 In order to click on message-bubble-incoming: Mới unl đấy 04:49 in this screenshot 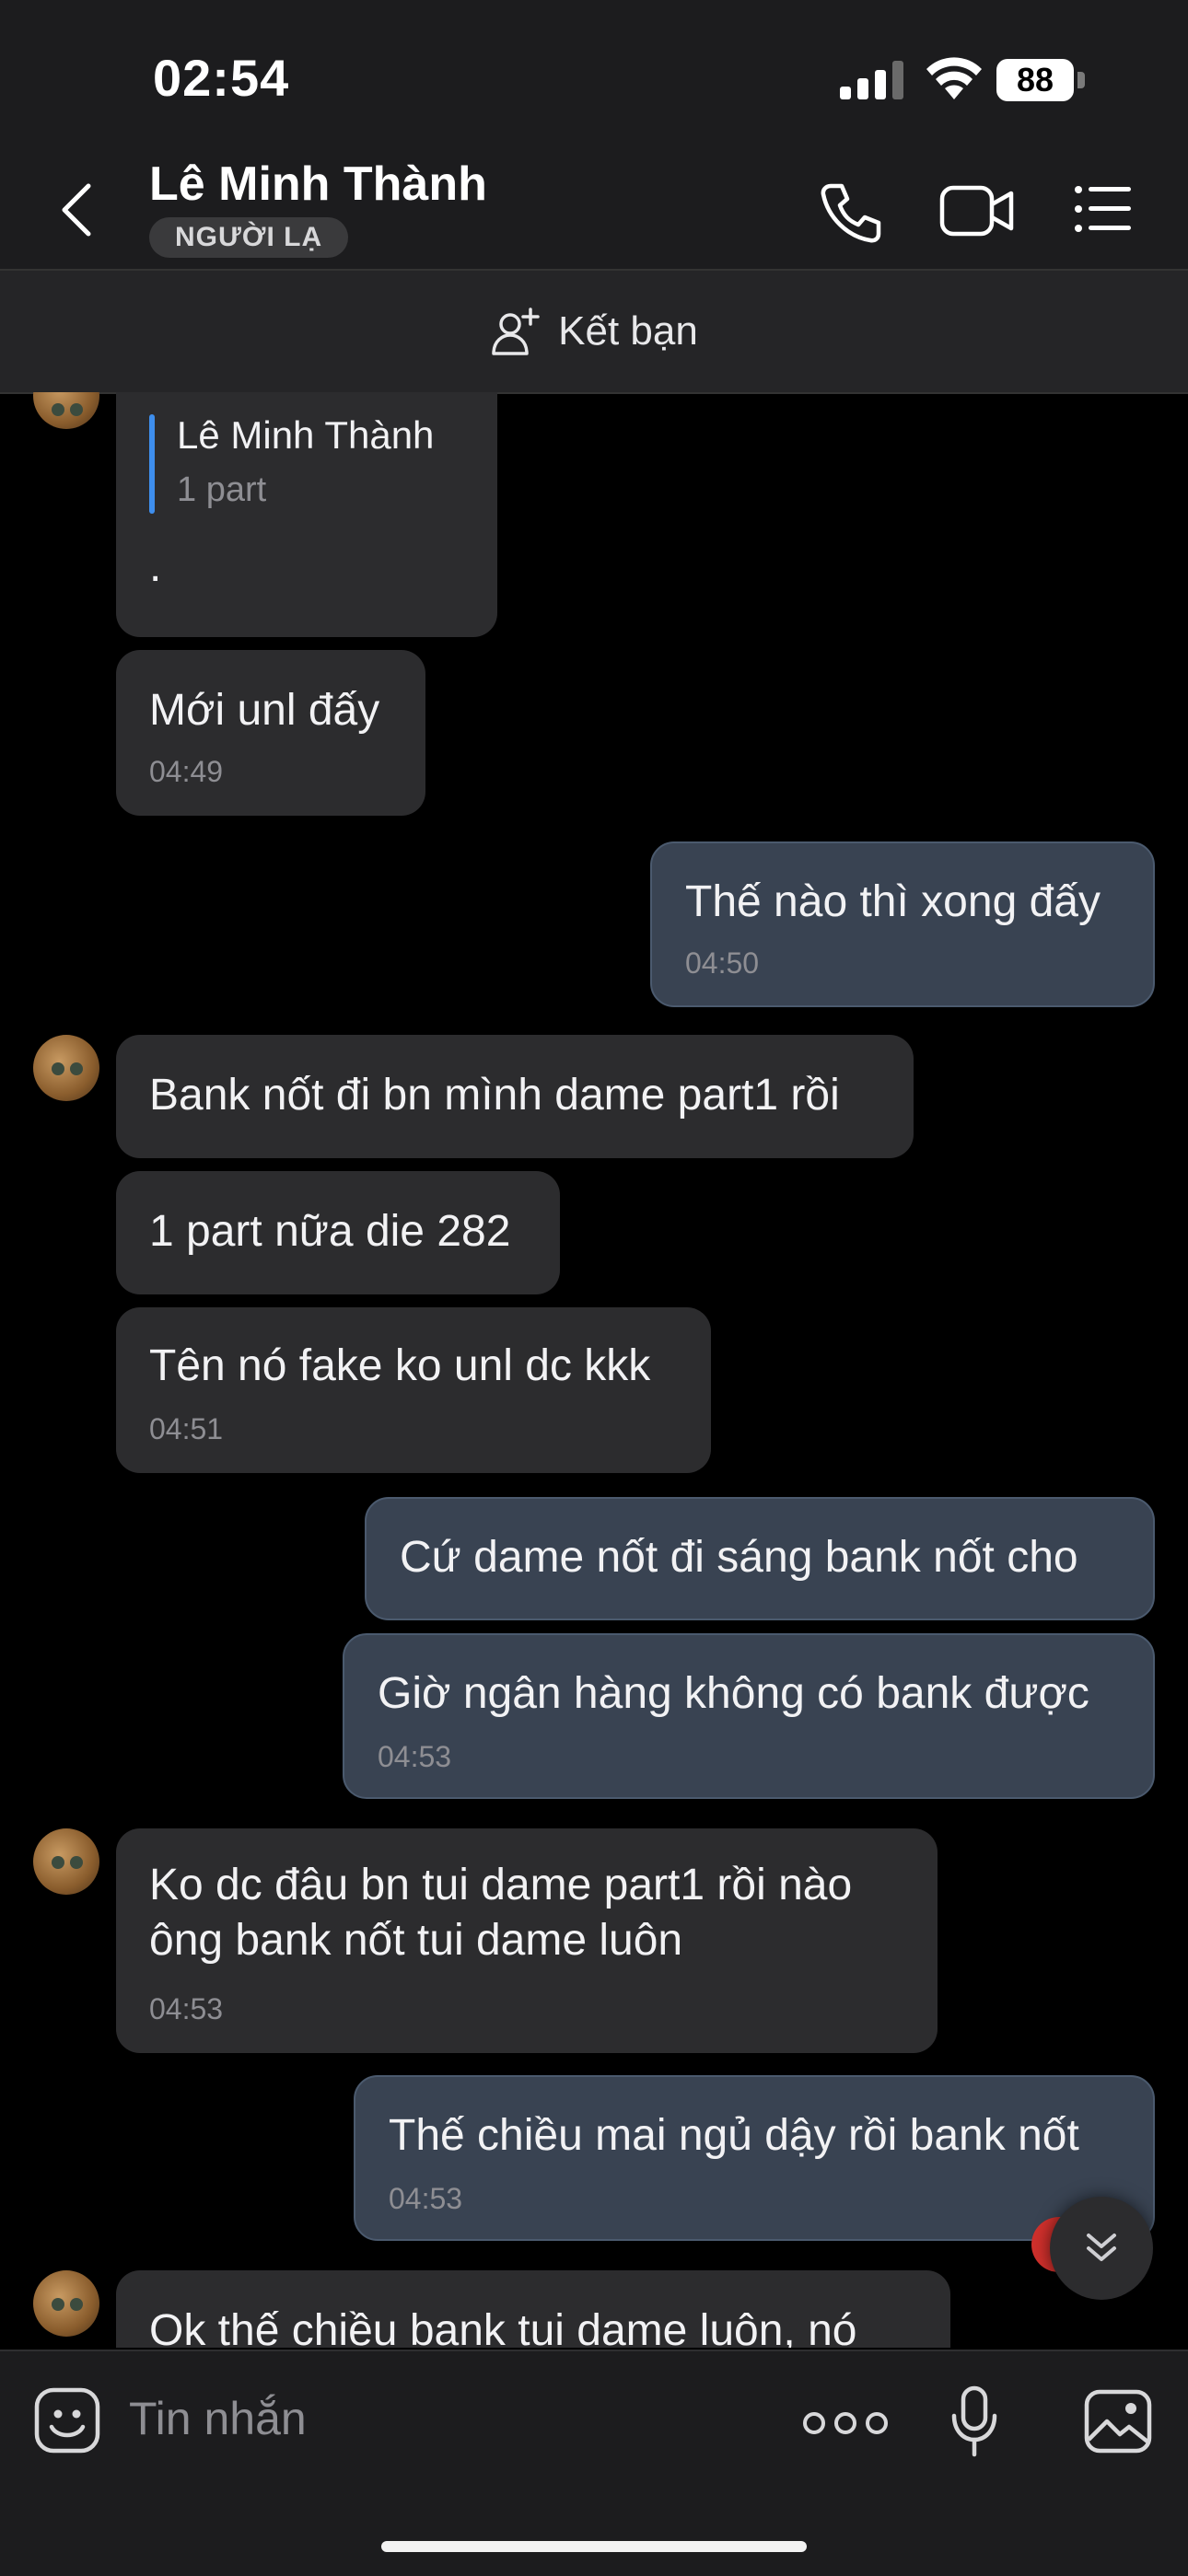, I will do `click(270, 733)`.